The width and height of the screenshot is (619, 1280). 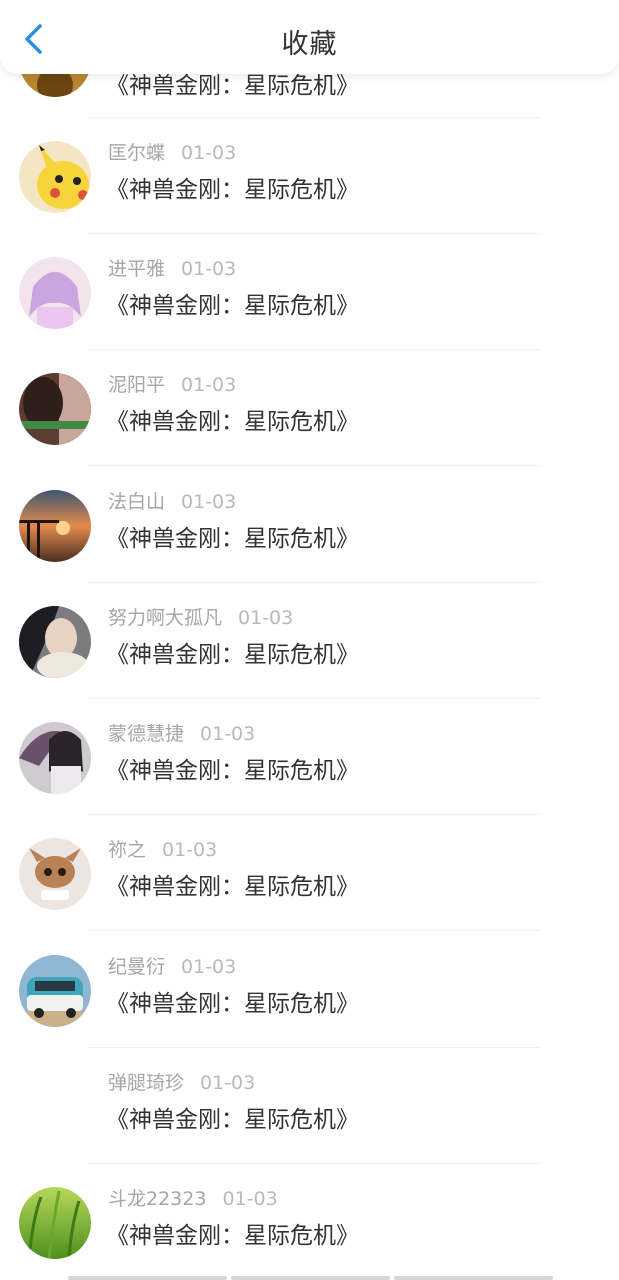 I want to click on bottom-edge, so click(x=310, y=1278).